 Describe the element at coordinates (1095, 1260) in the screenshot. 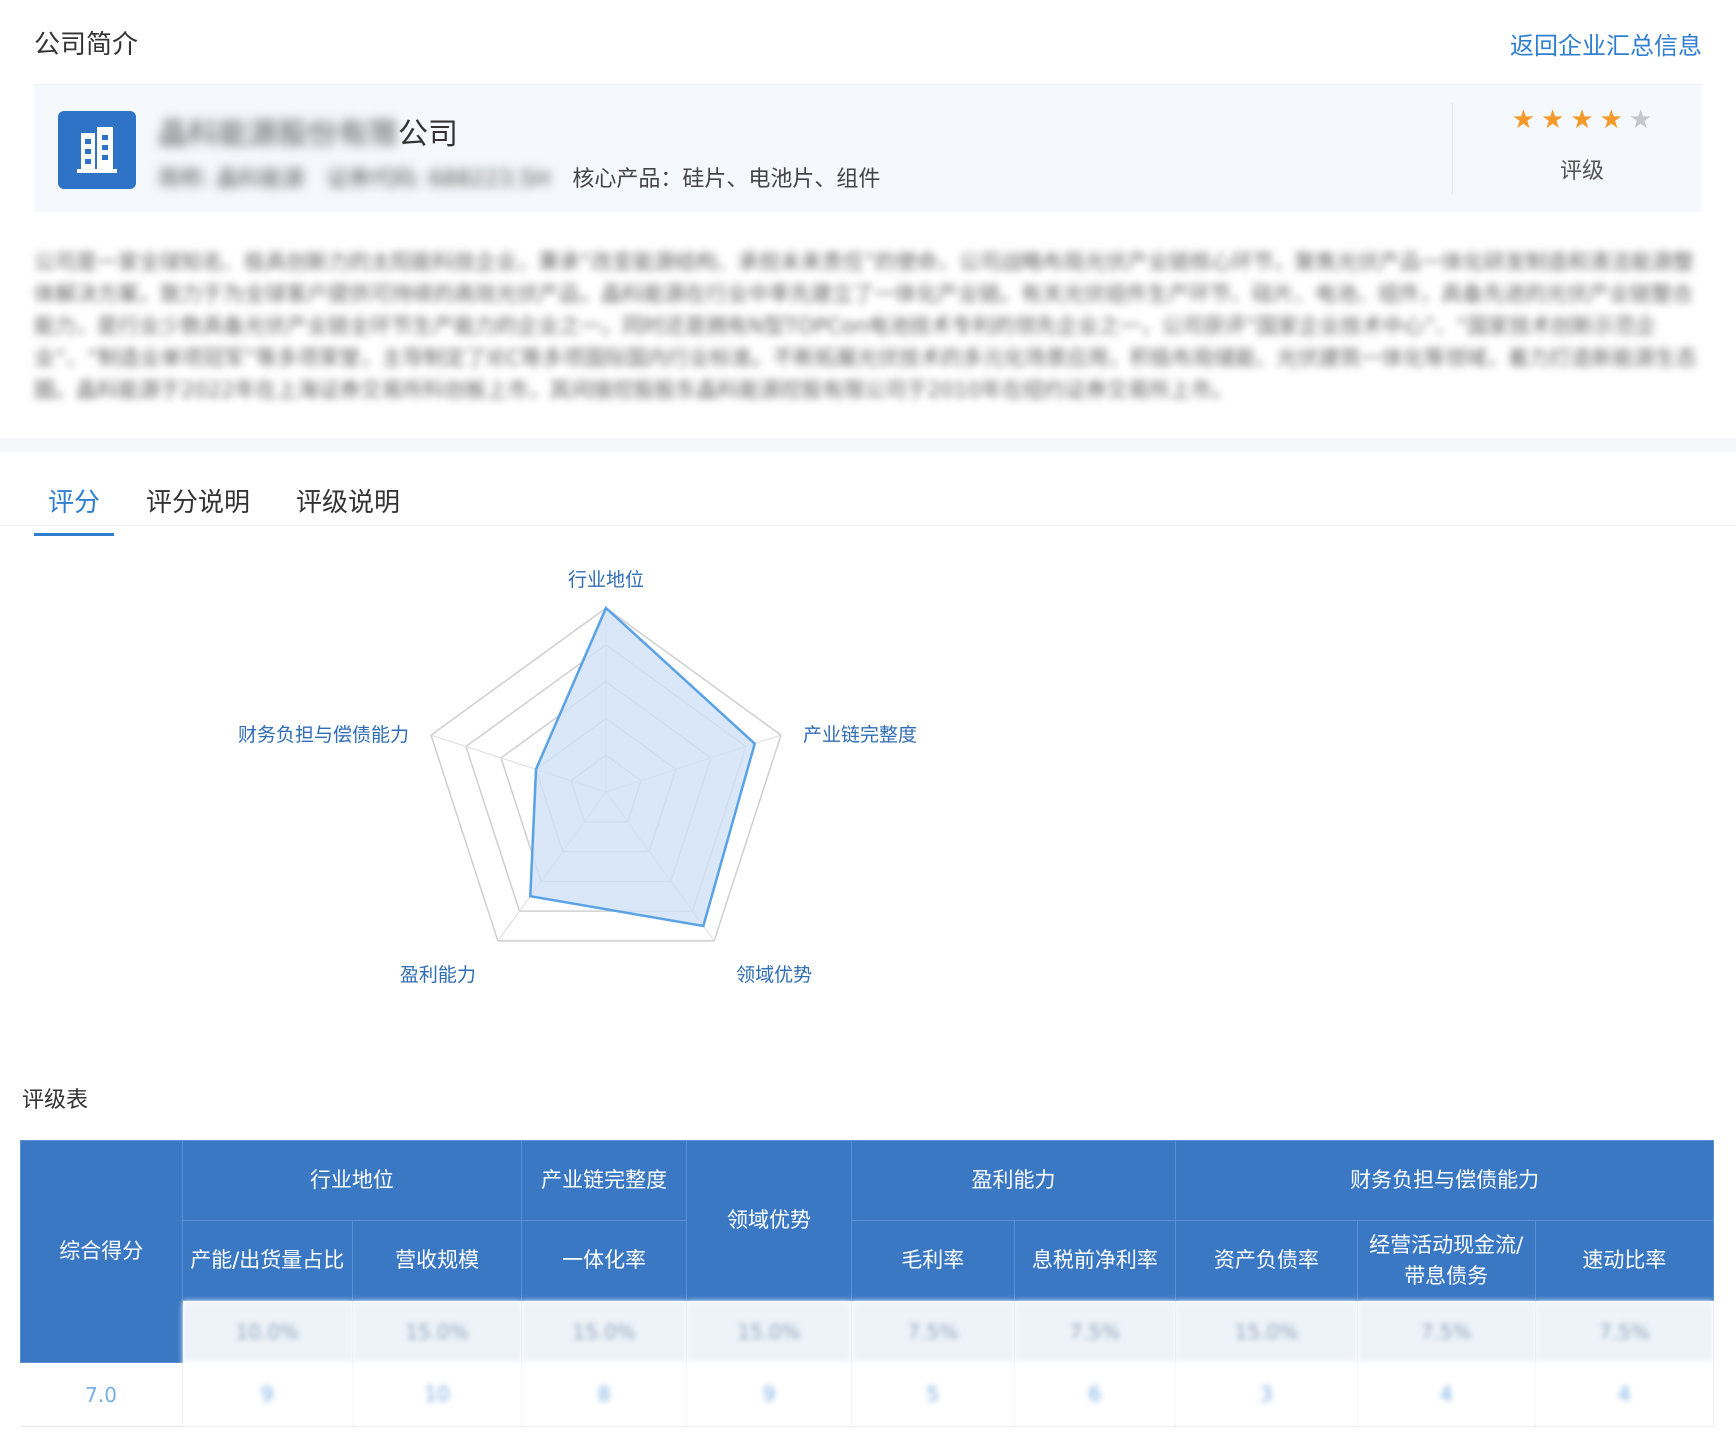

I see `header-sub: 息税前净利率` at that location.